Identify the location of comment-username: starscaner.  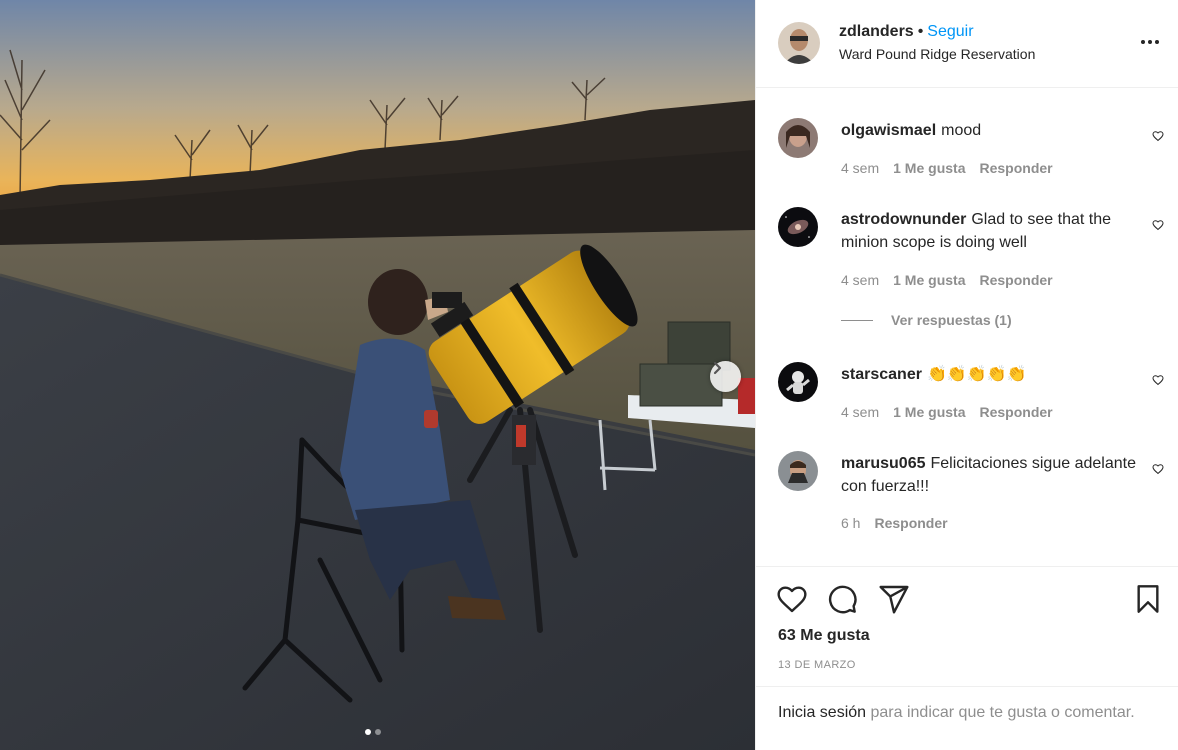
(881, 374).